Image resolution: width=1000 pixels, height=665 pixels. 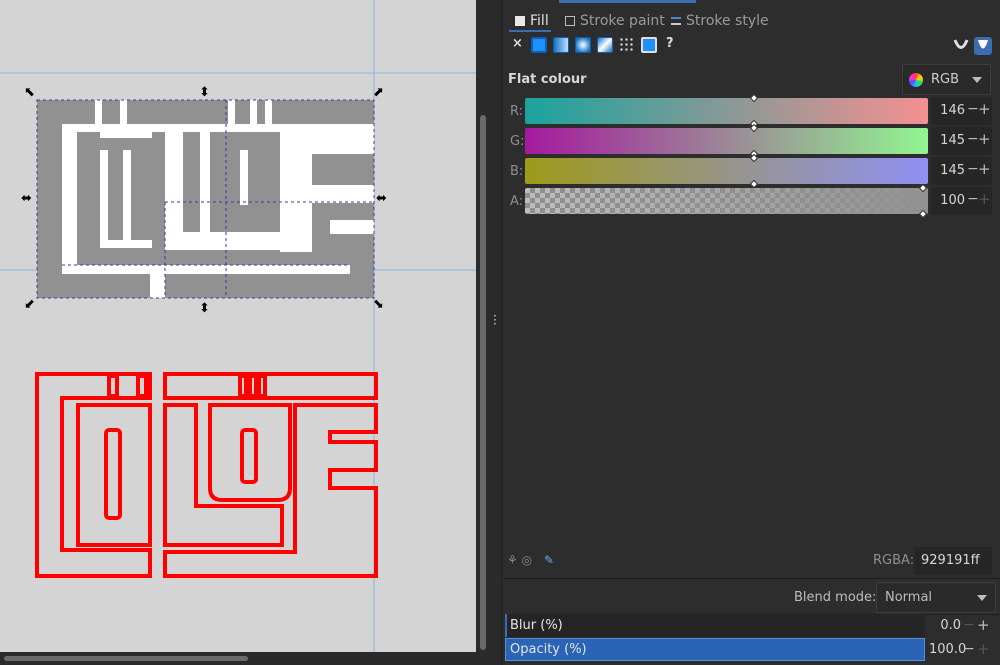 I want to click on stroke-style-icon, so click(x=676, y=21).